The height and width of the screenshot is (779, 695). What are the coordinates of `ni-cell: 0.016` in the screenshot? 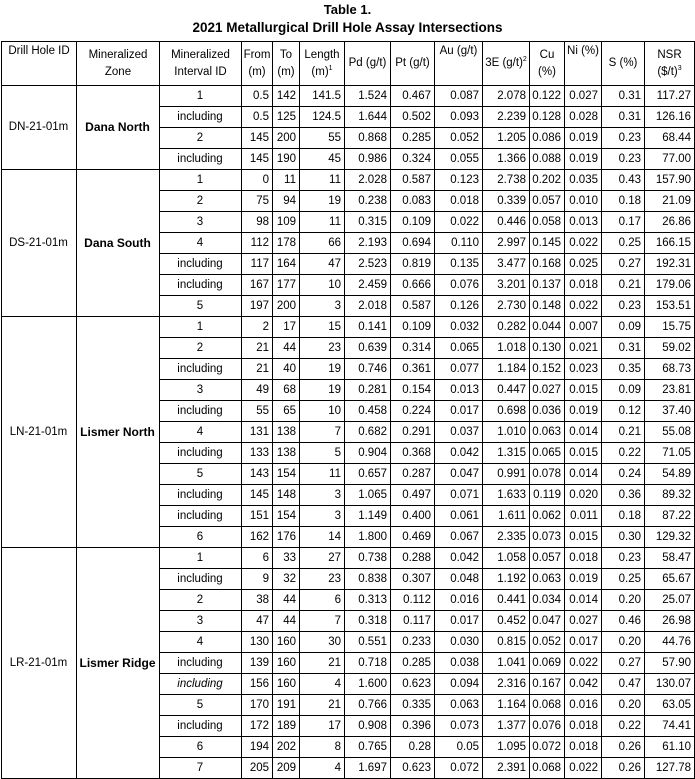 It's located at (583, 705).